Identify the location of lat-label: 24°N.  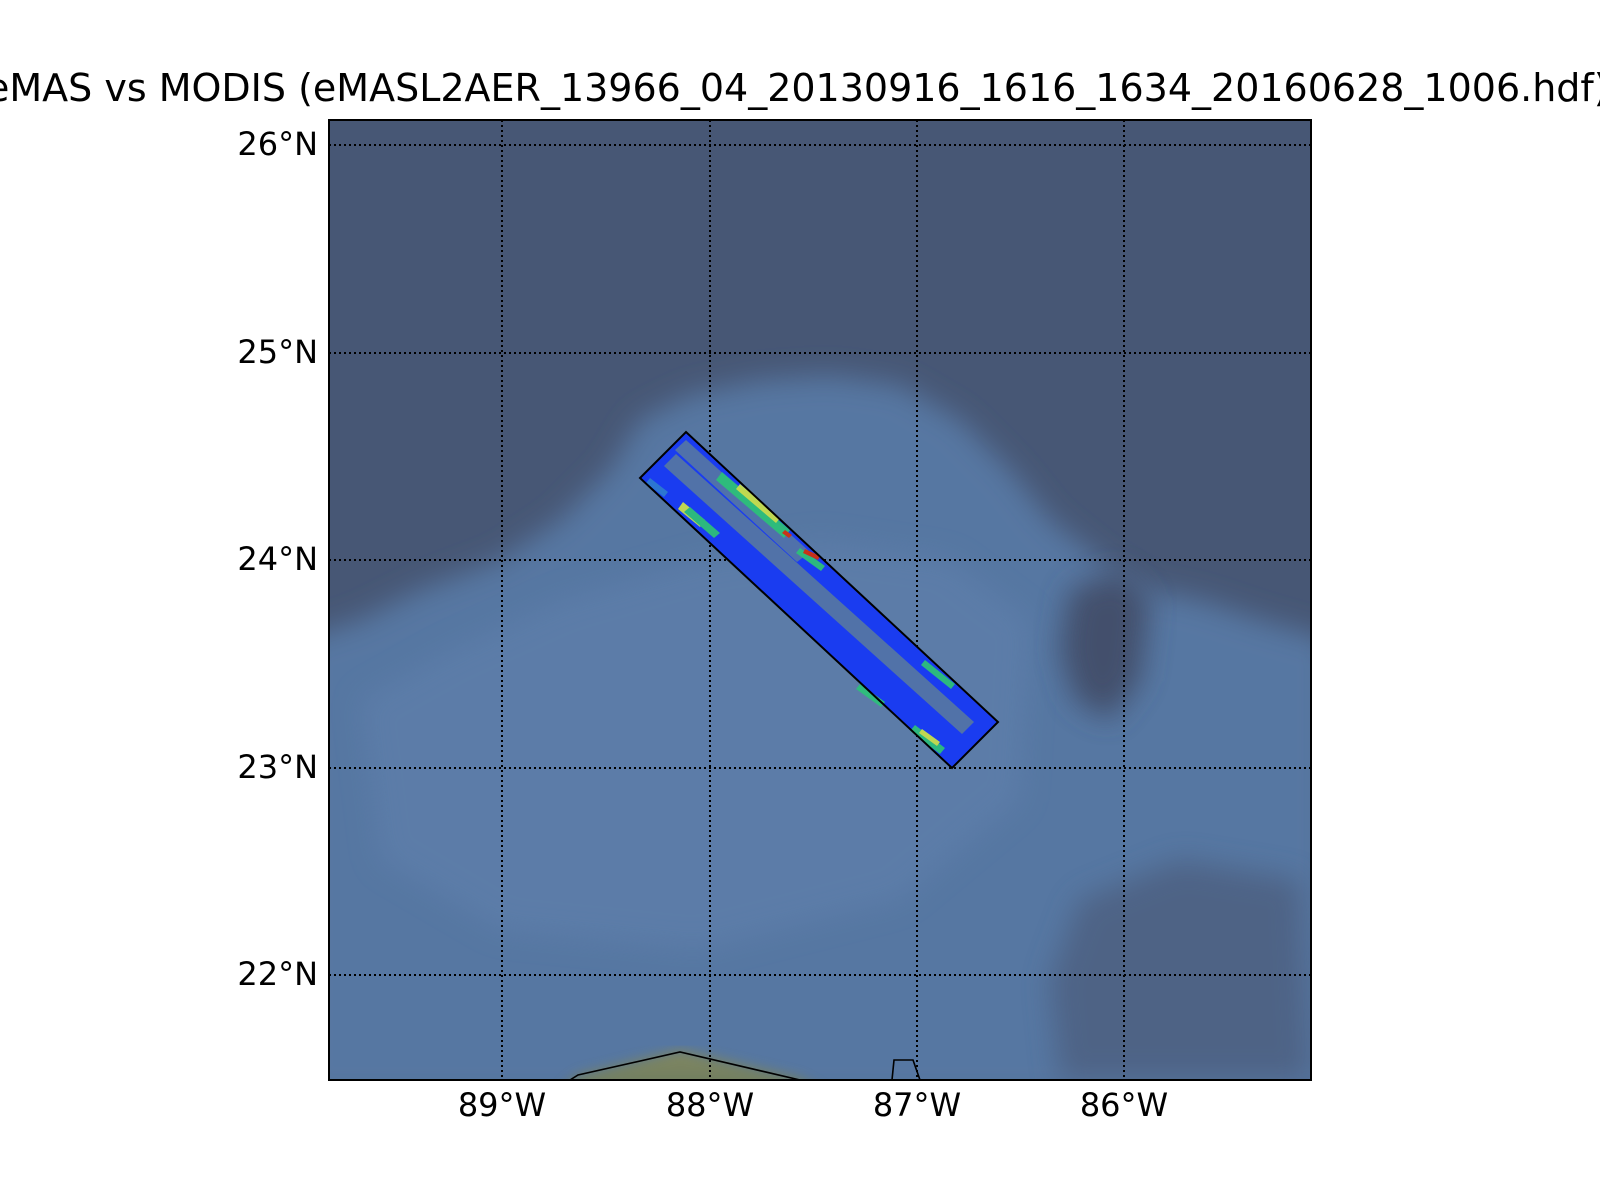
(277, 559).